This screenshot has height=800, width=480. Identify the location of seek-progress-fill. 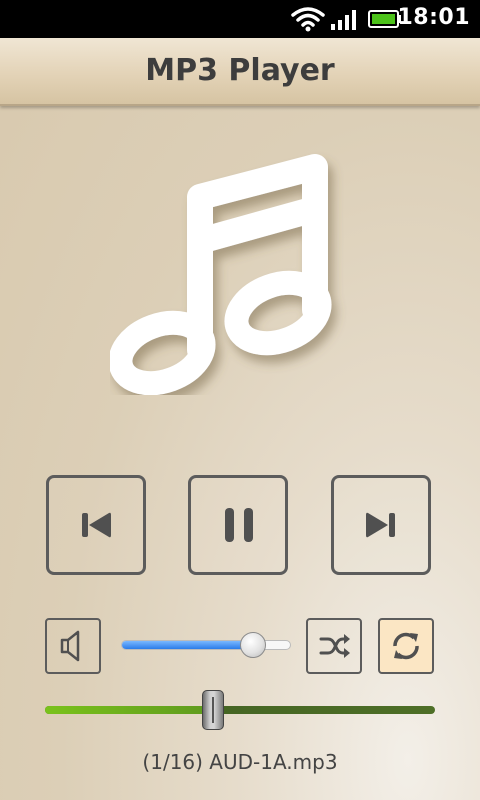
(129, 710).